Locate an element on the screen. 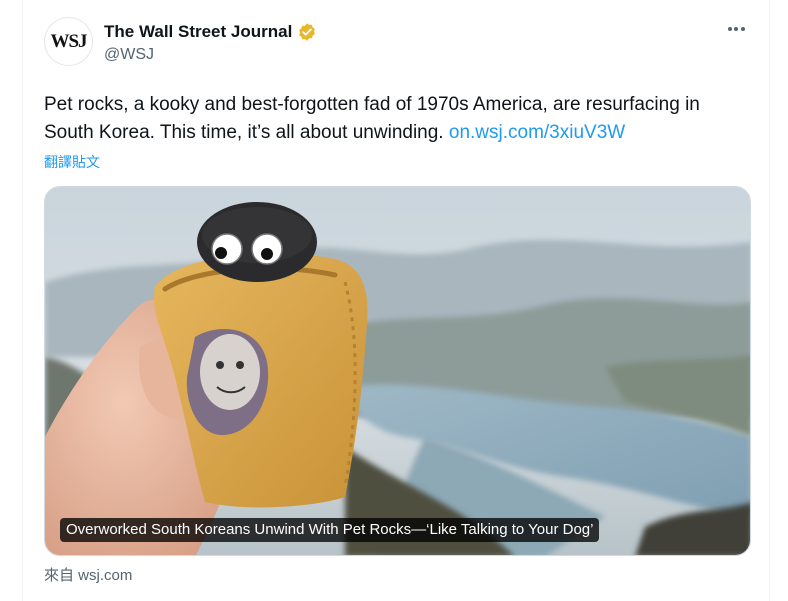 The height and width of the screenshot is (601, 788). display-name: The Wall Street Journal is located at coordinates (198, 32).